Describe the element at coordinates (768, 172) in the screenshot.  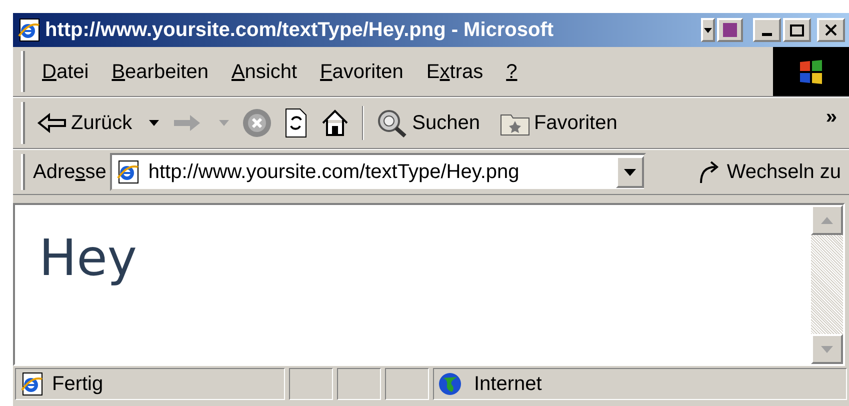
I see `go-button: Wechseln zu` at that location.